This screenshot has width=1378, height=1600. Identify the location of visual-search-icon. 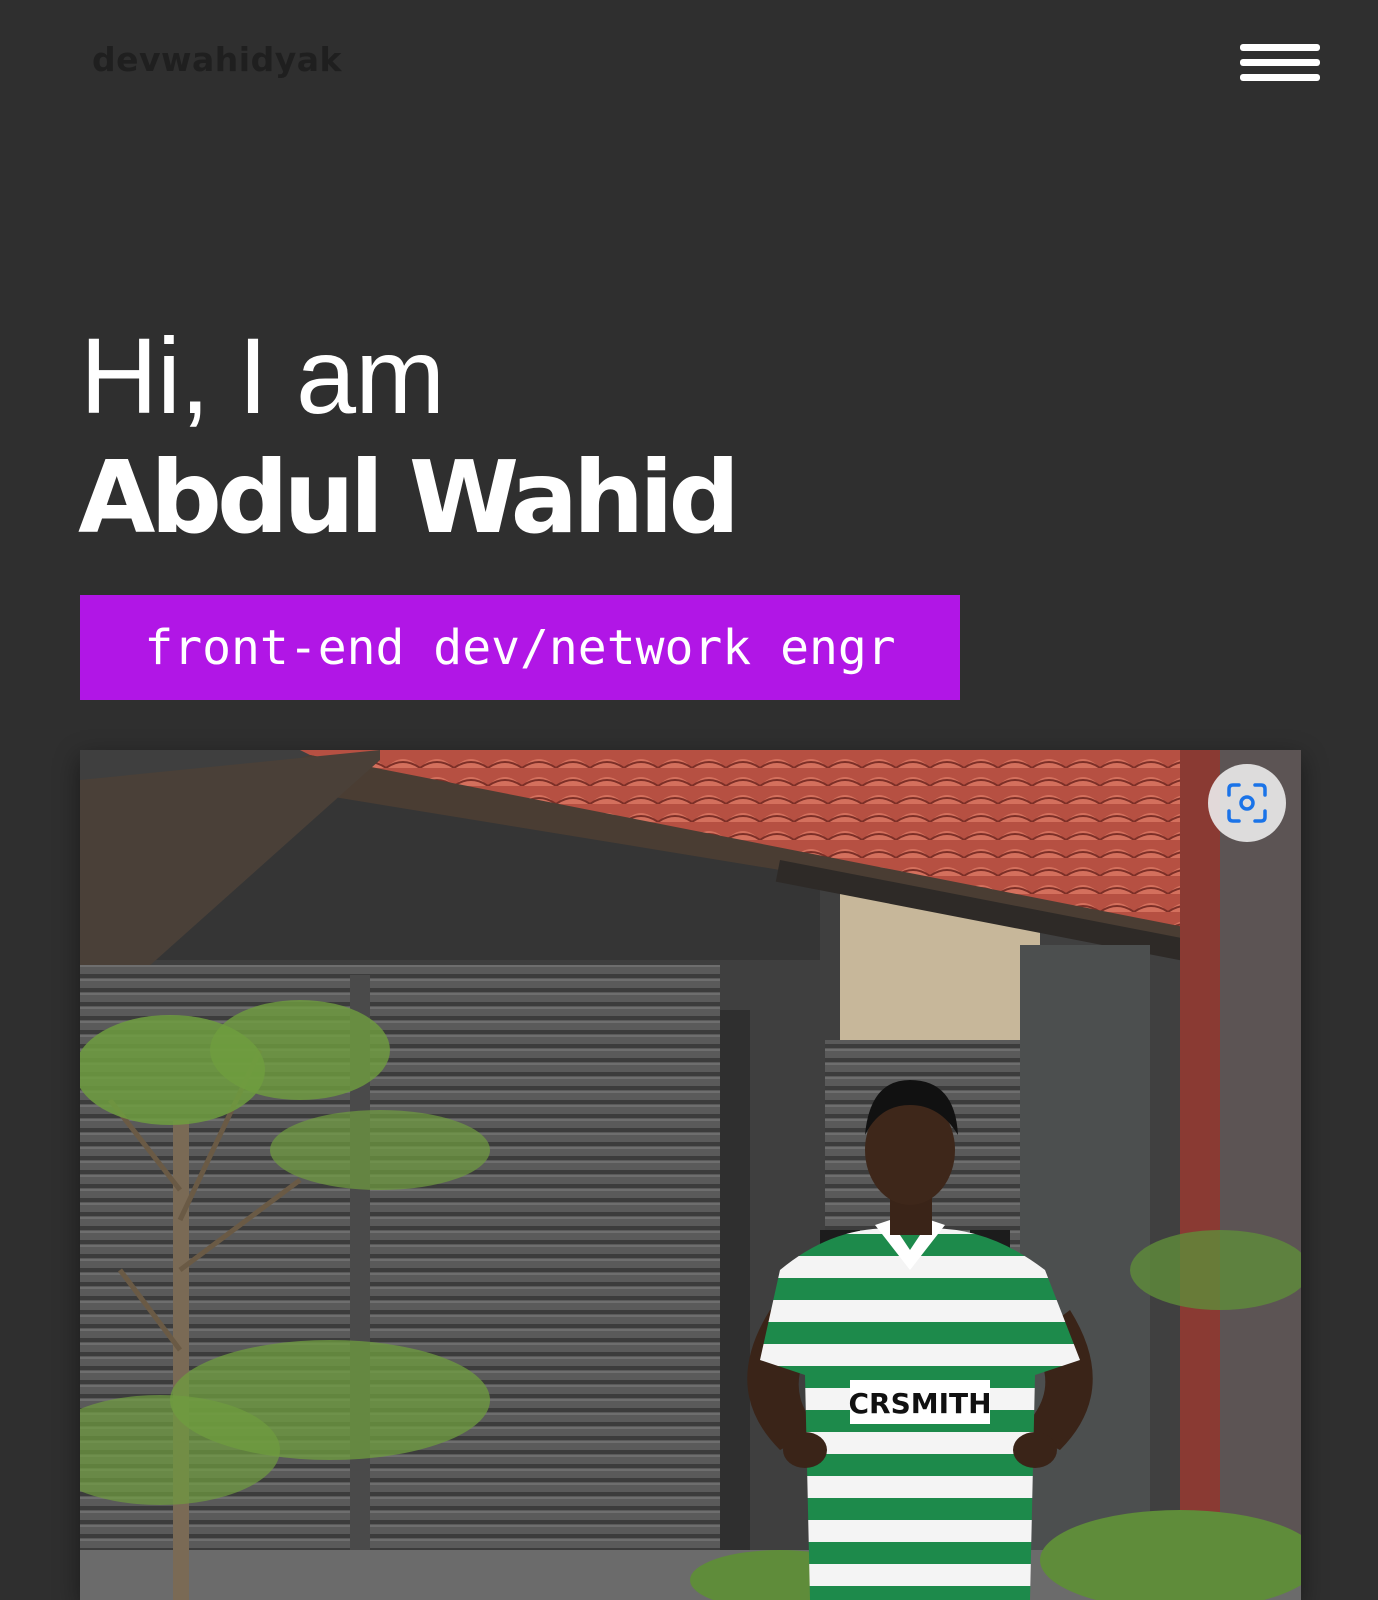
(1247, 803).